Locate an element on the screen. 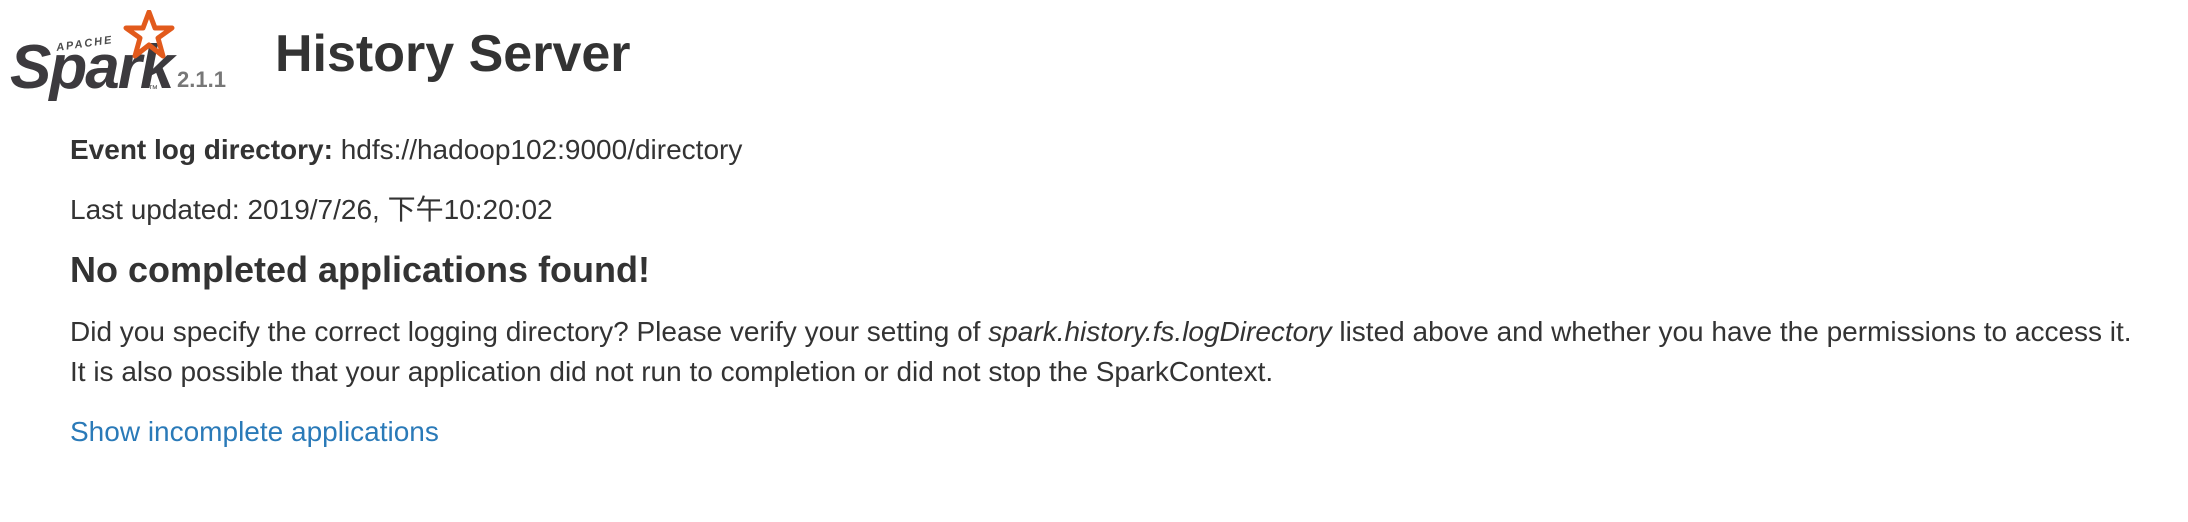 Image resolution: width=2188 pixels, height=522 pixels. last-updated: Last updated: 2019/7/26, 下午10:20:02 is located at coordinates (311, 210).